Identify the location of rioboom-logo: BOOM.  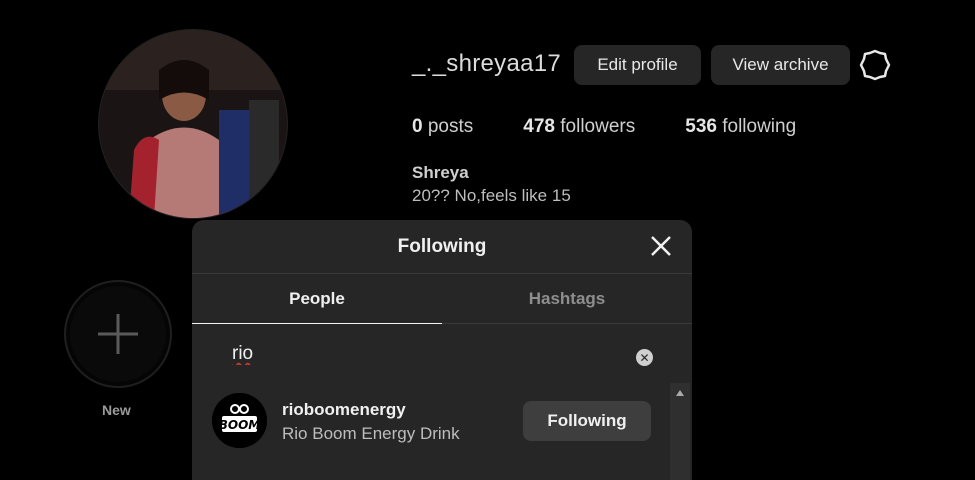
(239, 420).